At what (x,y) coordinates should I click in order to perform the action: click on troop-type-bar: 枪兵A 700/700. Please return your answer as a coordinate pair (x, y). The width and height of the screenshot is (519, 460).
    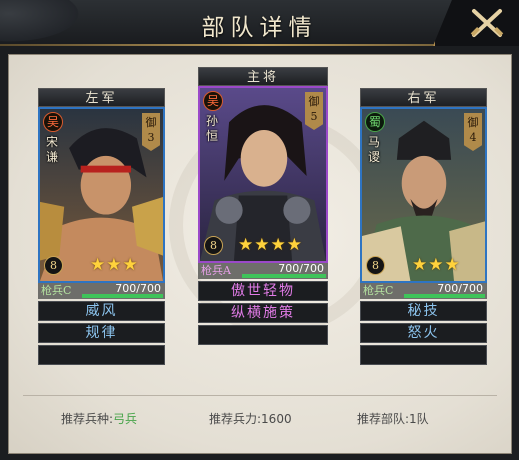
    Looking at the image, I should click on (263, 270).